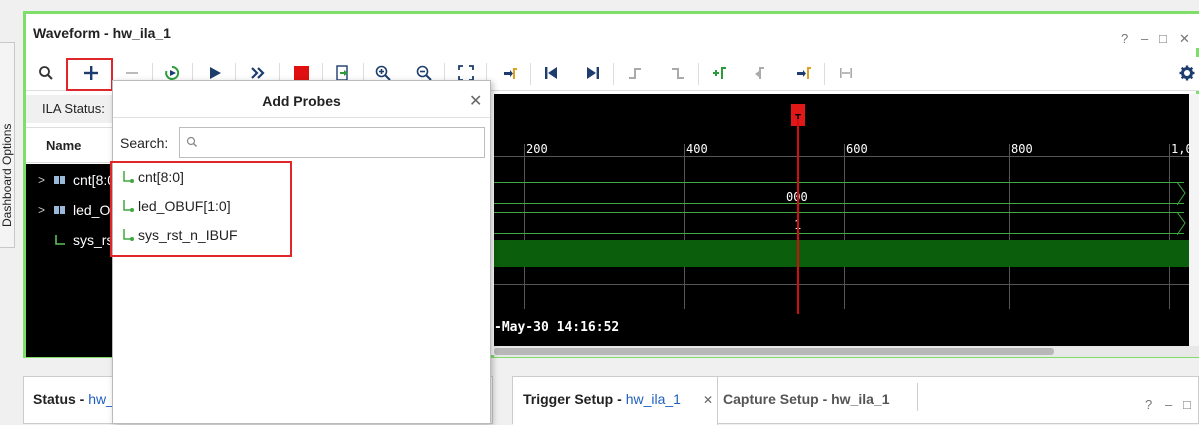 This screenshot has width=1199, height=425. What do you see at coordinates (574, 399) in the screenshot?
I see `tab-trigger-title: Trigger Setup -` at bounding box center [574, 399].